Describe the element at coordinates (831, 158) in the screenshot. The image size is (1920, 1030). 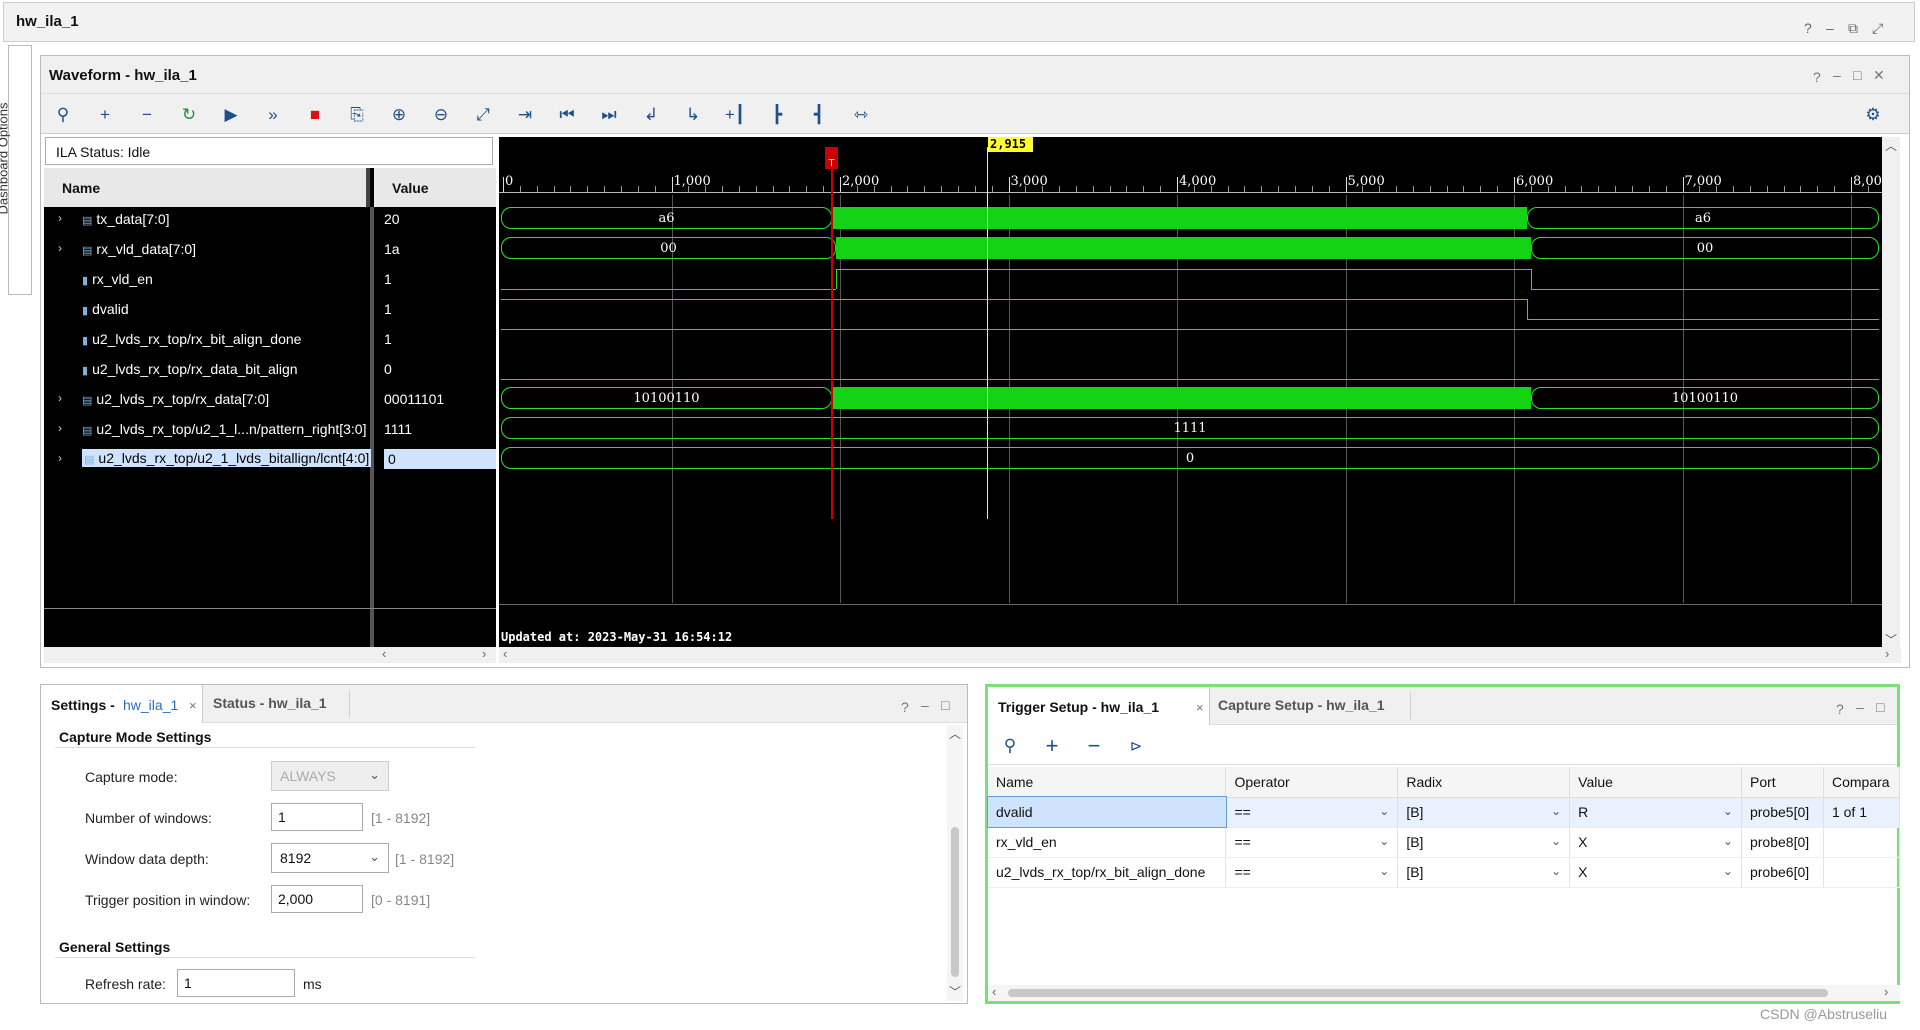
I see `trigger-marker: T` at that location.